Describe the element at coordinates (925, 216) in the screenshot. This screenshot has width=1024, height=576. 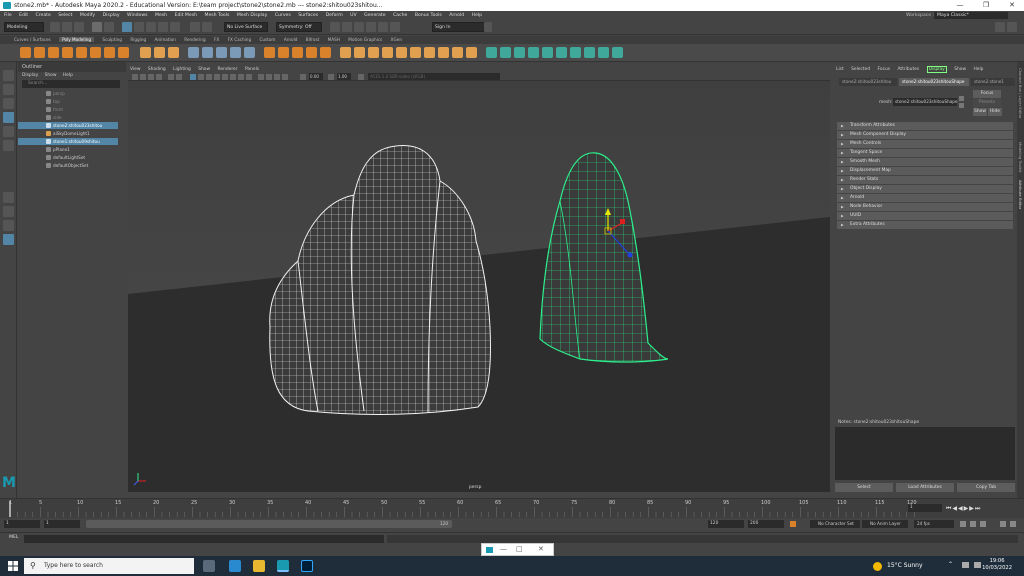
I see `section-uuid: UUID` at that location.